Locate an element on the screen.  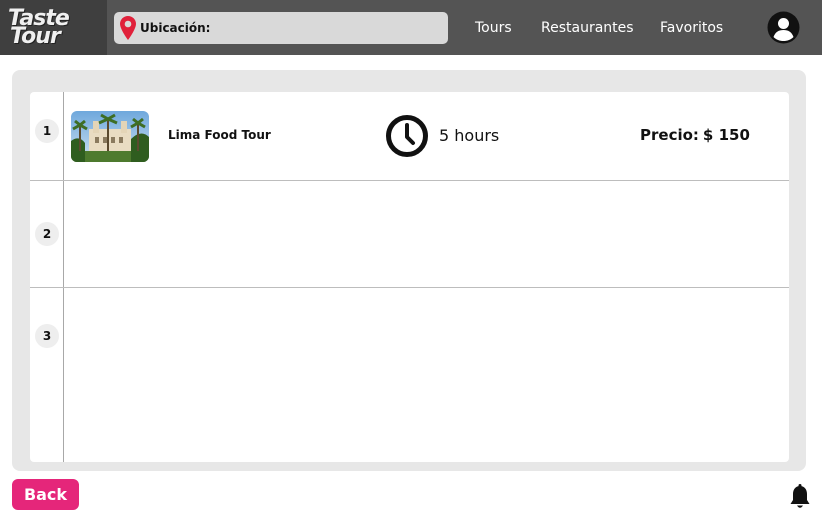
back-button: Back is located at coordinates (45, 494).